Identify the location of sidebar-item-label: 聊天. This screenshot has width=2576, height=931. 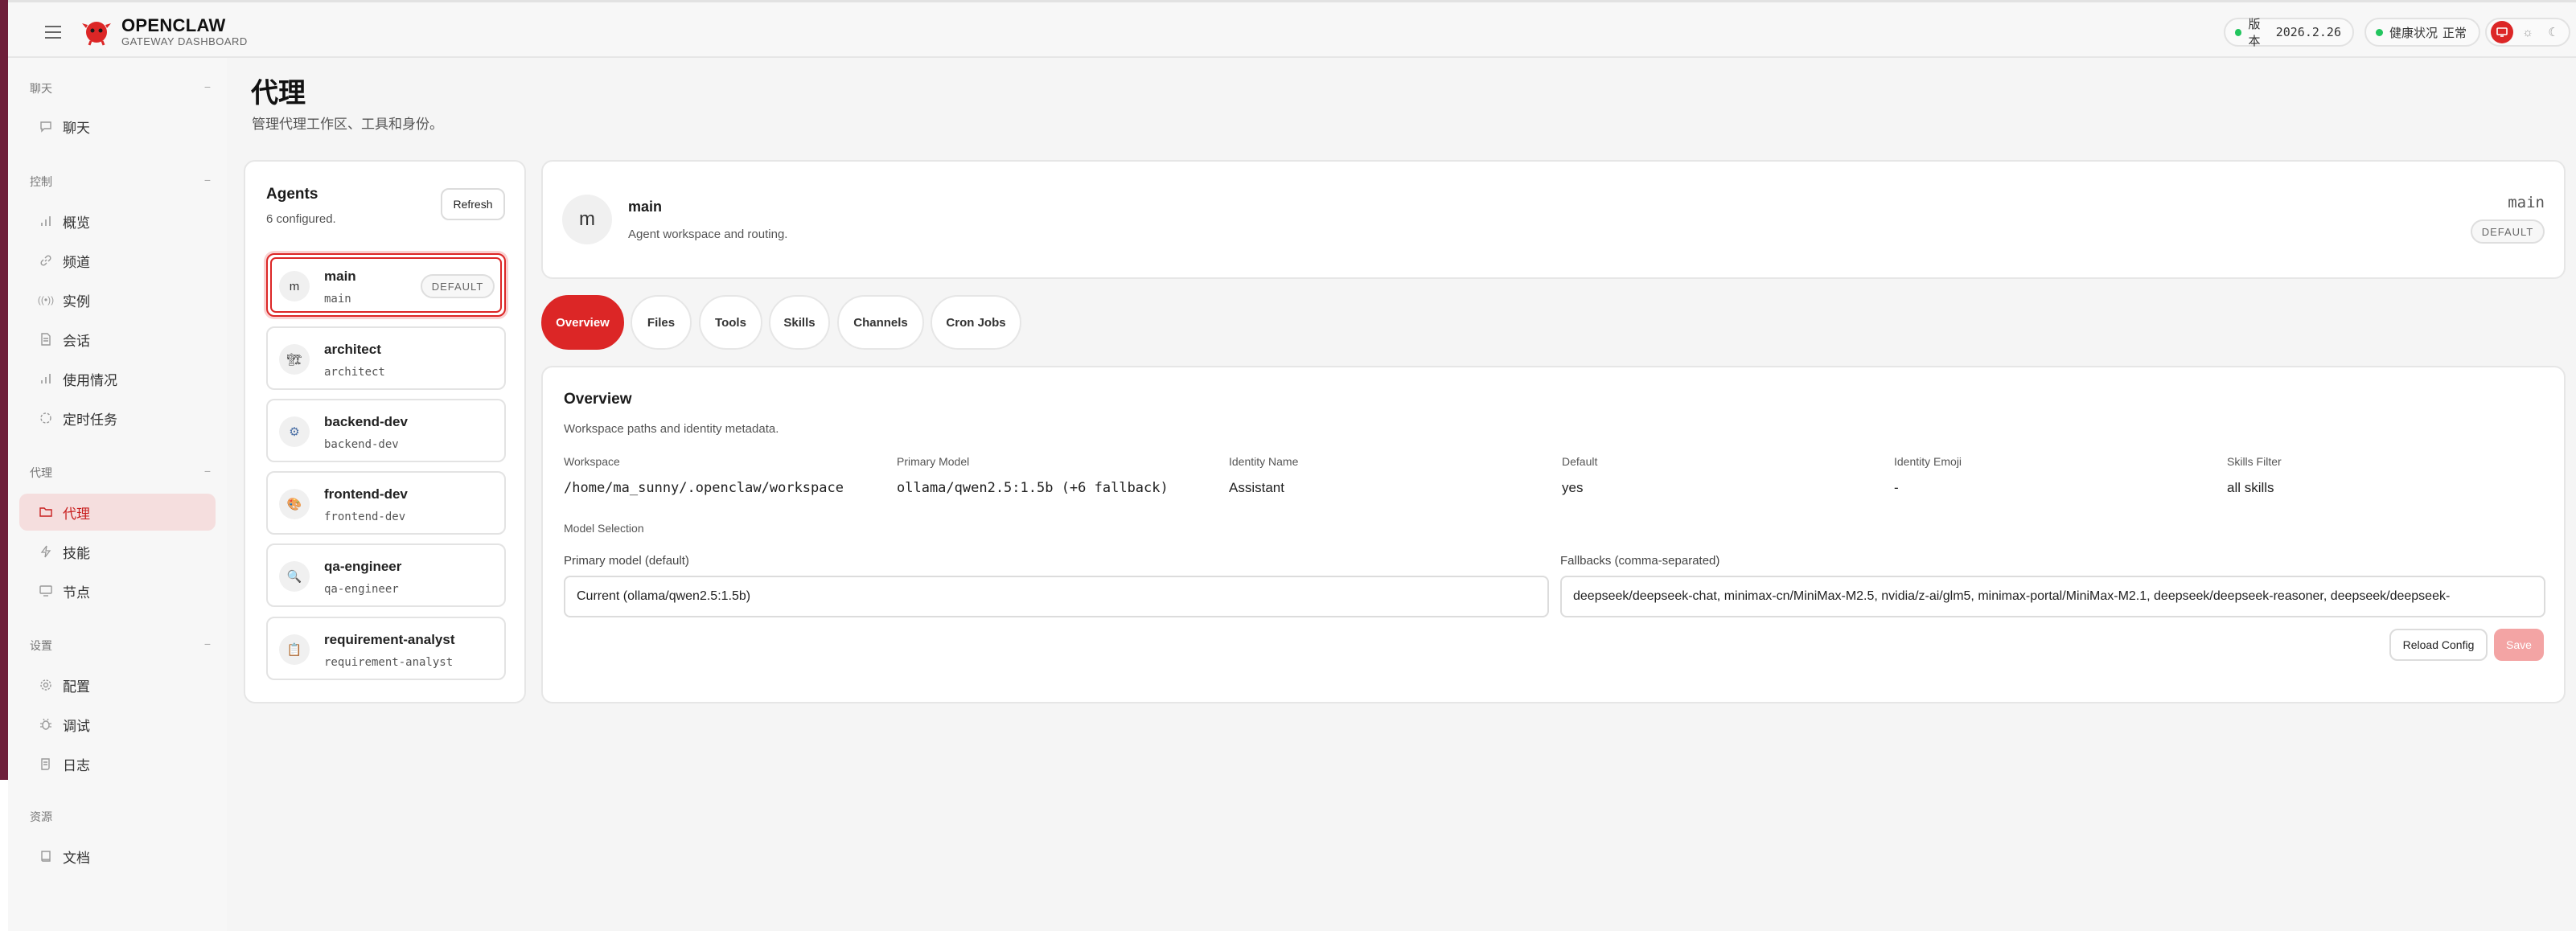
(76, 128).